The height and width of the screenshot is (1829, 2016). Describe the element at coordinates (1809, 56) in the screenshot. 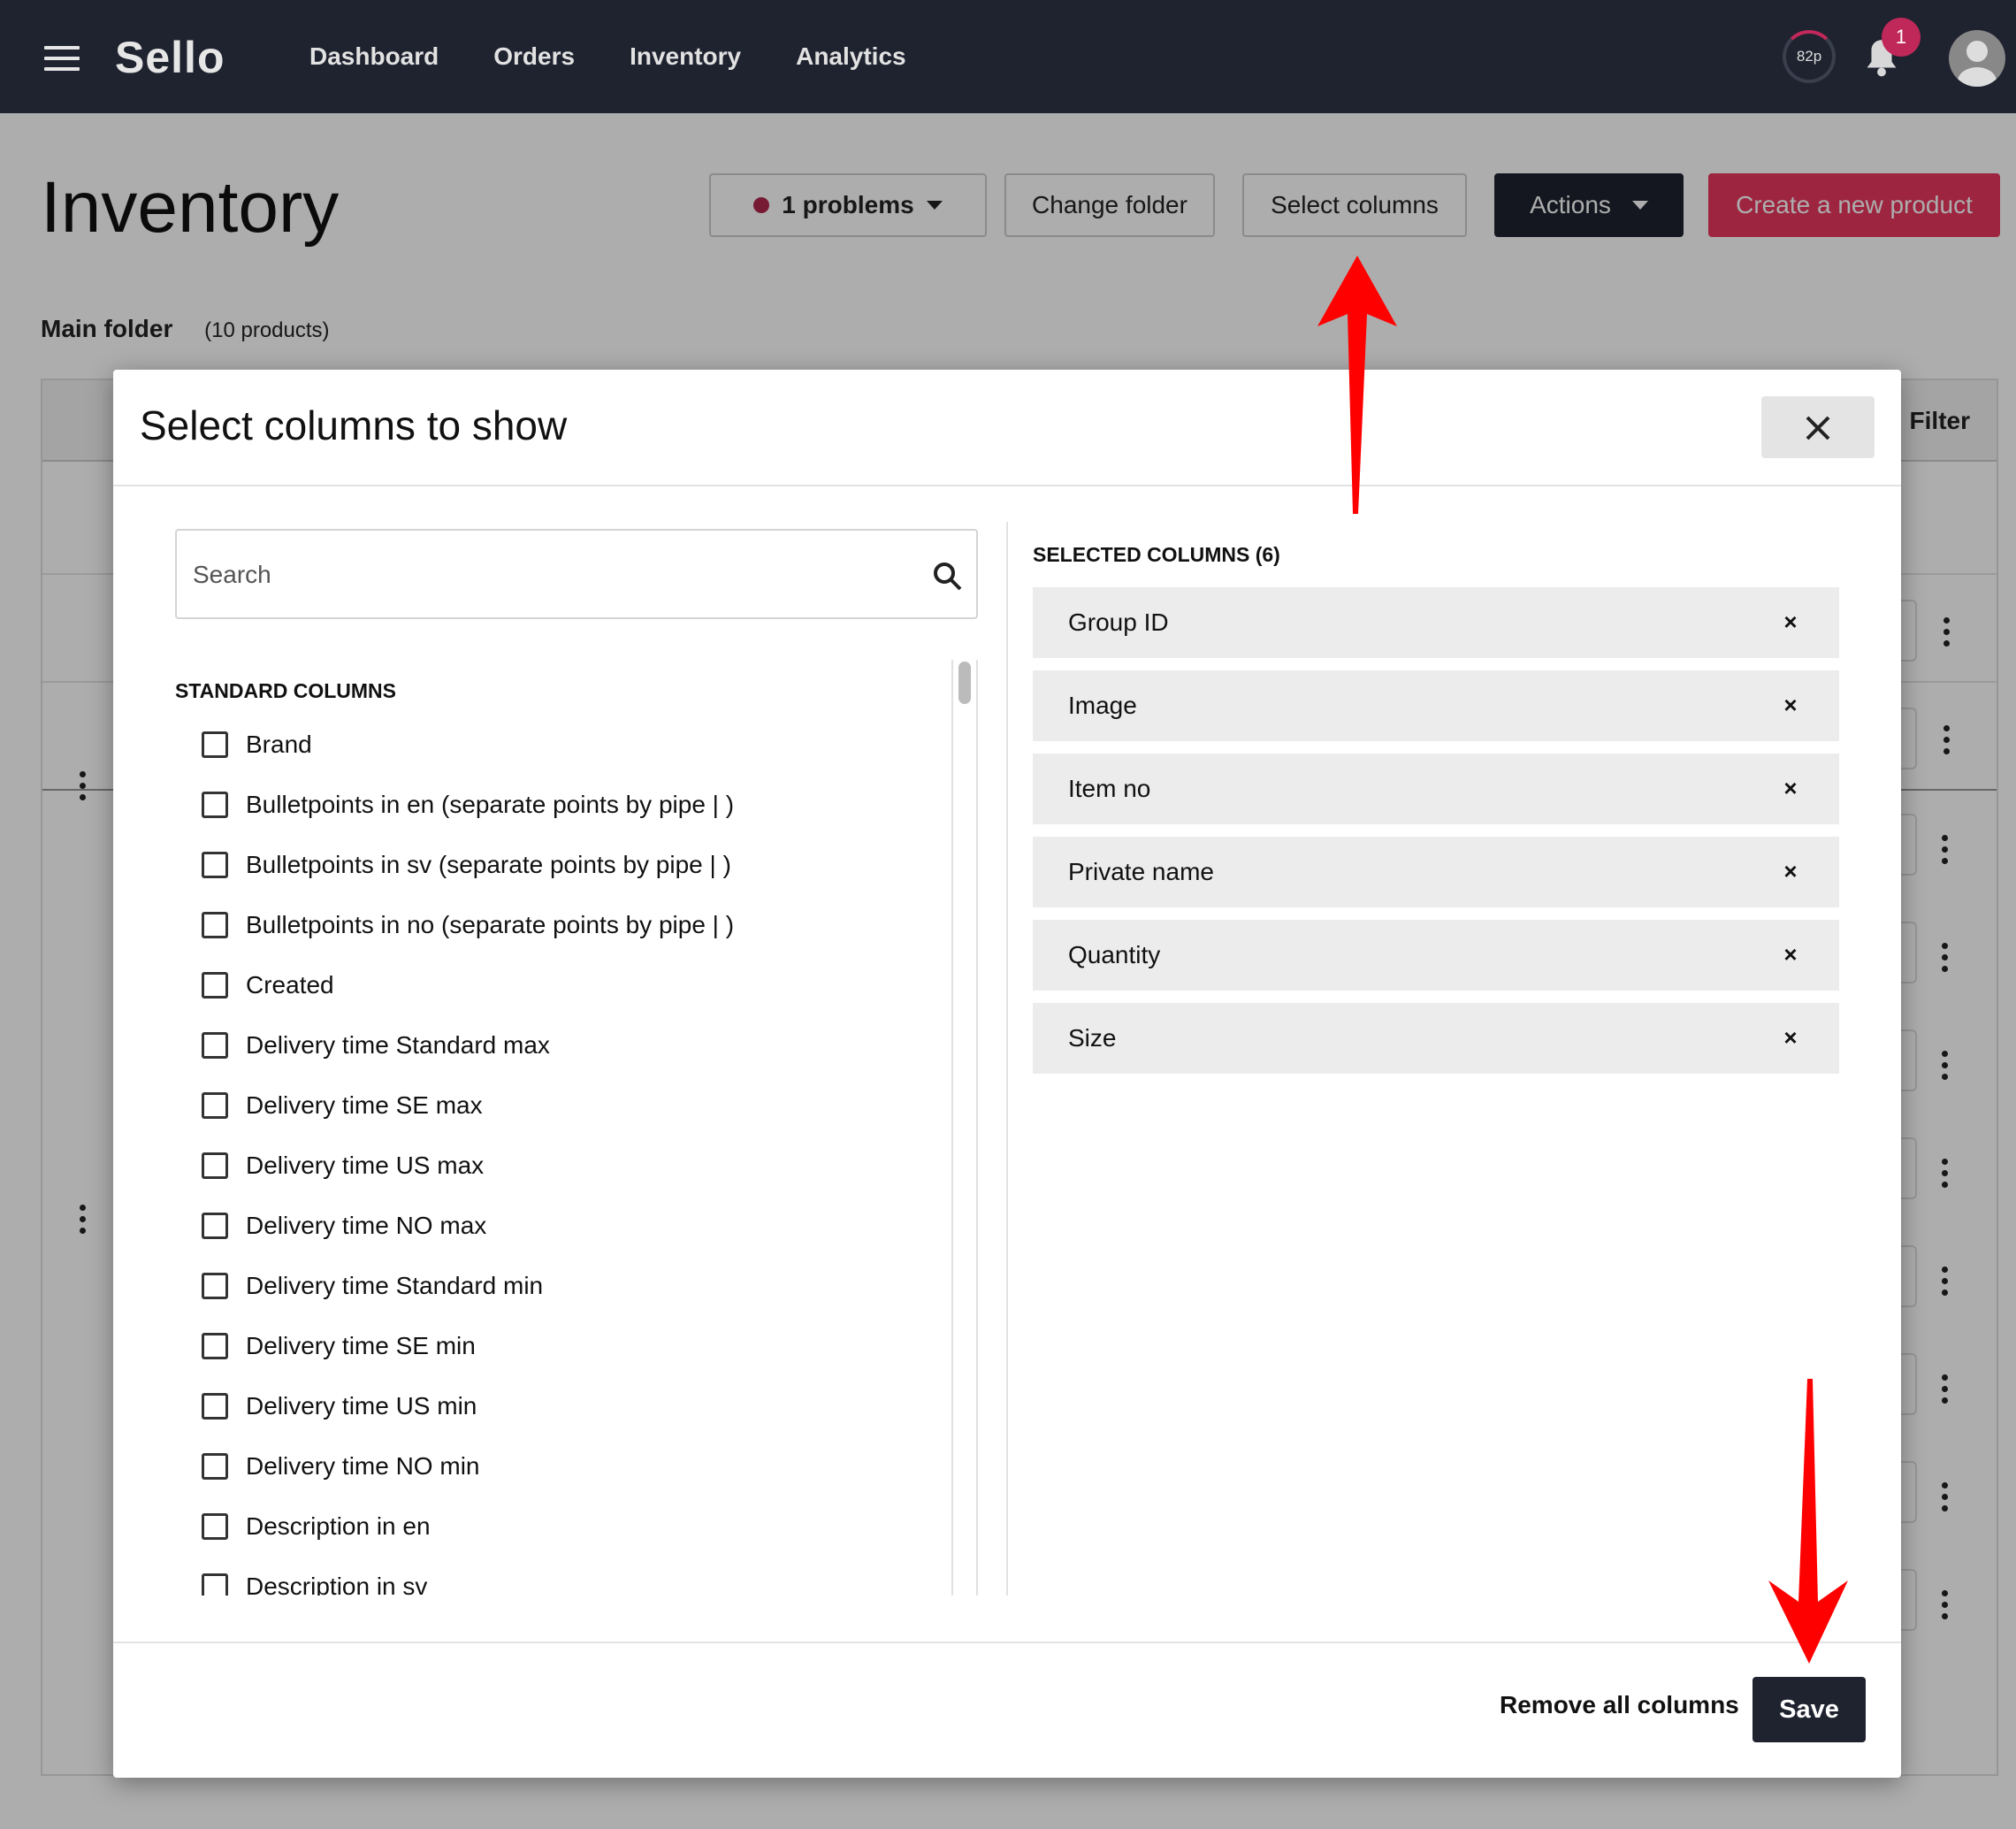

I see `credit-indicator: 82p` at that location.